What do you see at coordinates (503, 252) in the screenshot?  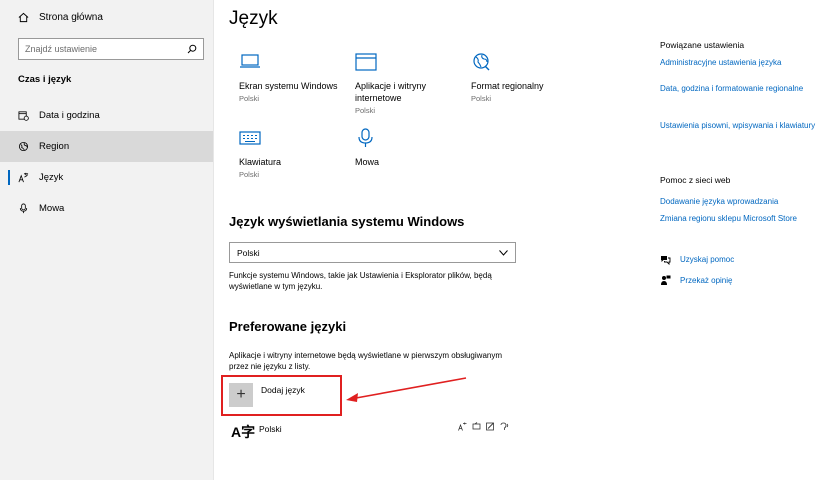 I see `chevron-down-icon` at bounding box center [503, 252].